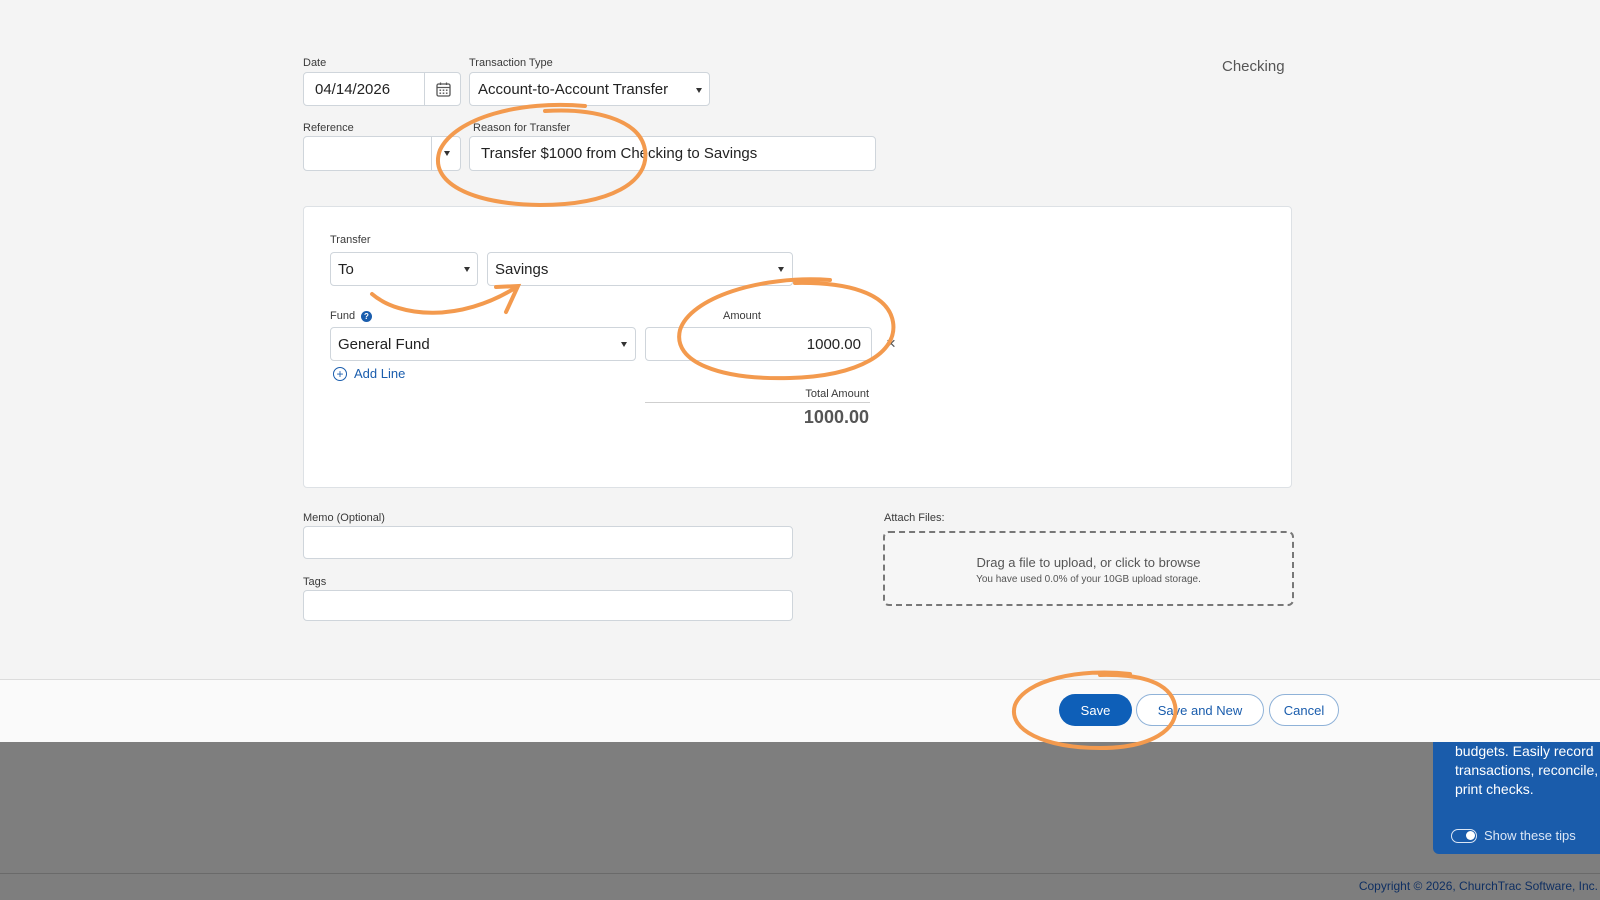  I want to click on cancel-button: Cancel, so click(1304, 710).